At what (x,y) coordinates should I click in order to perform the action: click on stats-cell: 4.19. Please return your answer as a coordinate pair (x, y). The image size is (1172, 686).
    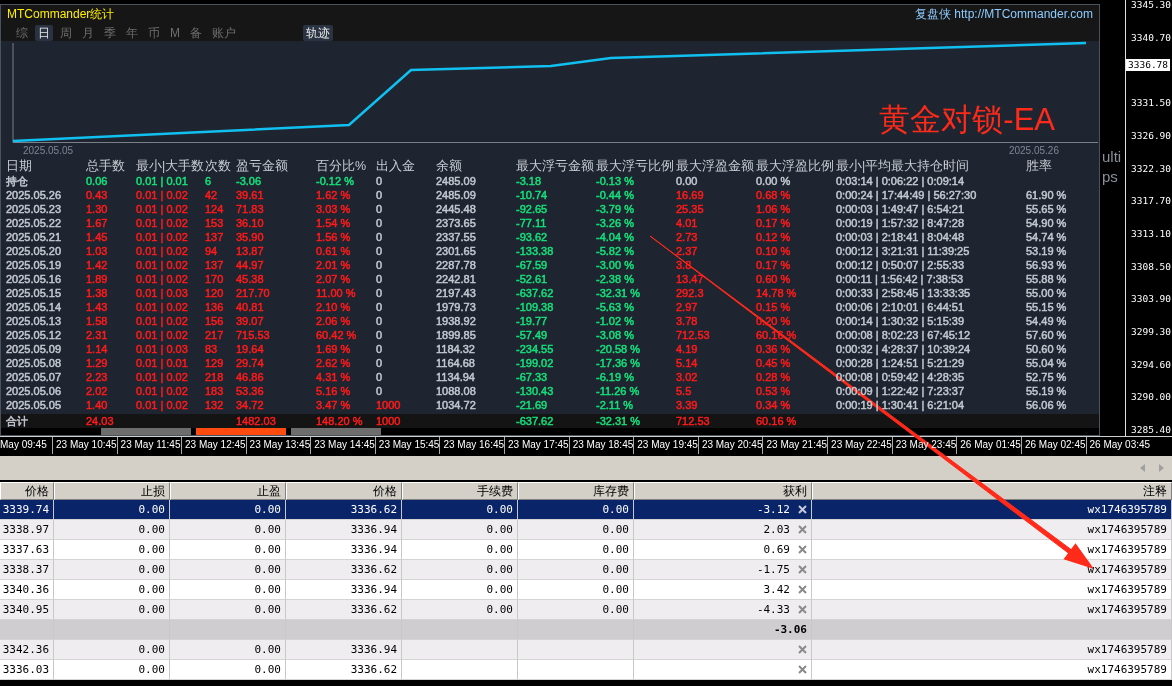
    Looking at the image, I should click on (687, 349).